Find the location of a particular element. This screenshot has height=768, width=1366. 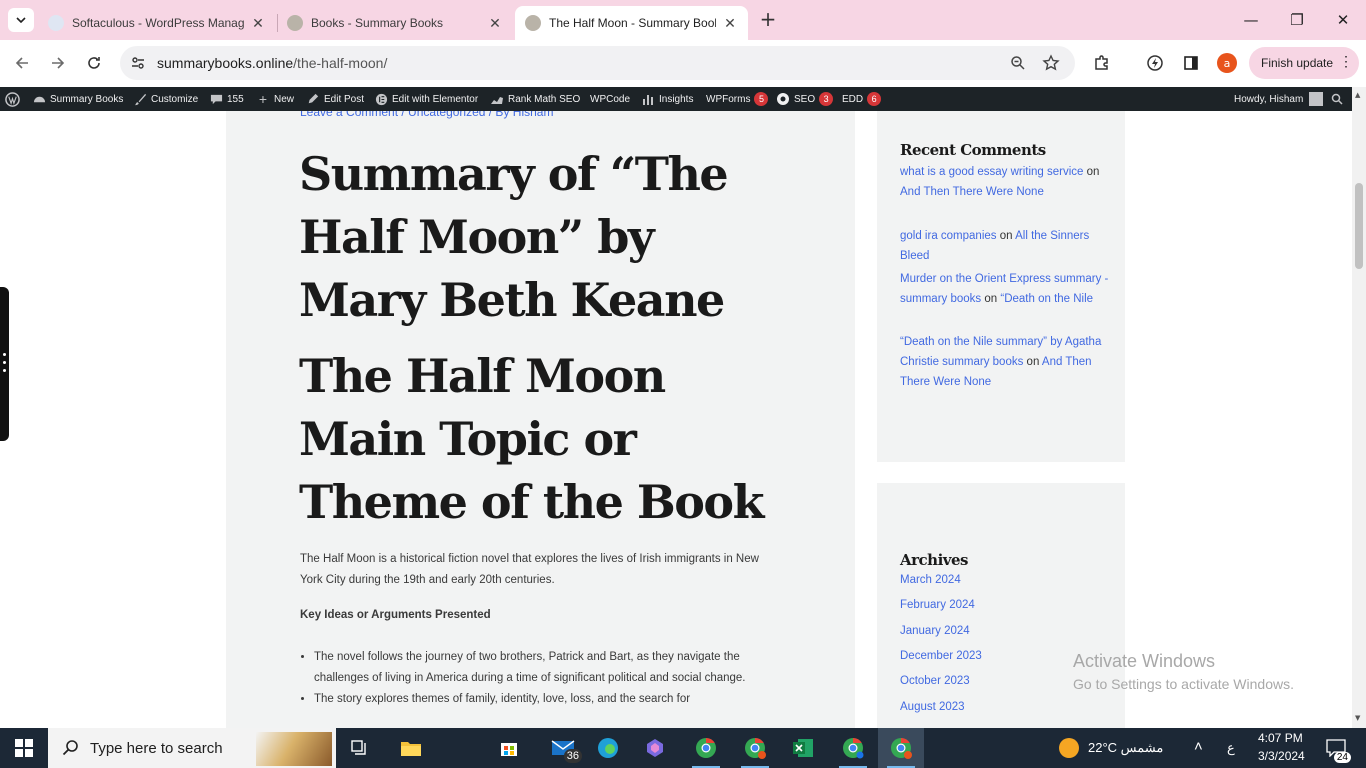

softaculous-favicon-icon is located at coordinates (56, 23).